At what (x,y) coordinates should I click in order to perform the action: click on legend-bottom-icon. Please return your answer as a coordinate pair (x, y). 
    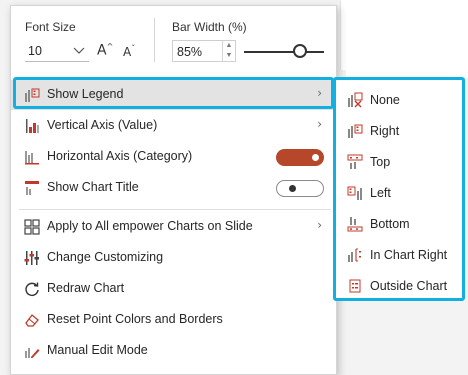
    Looking at the image, I should click on (355, 224).